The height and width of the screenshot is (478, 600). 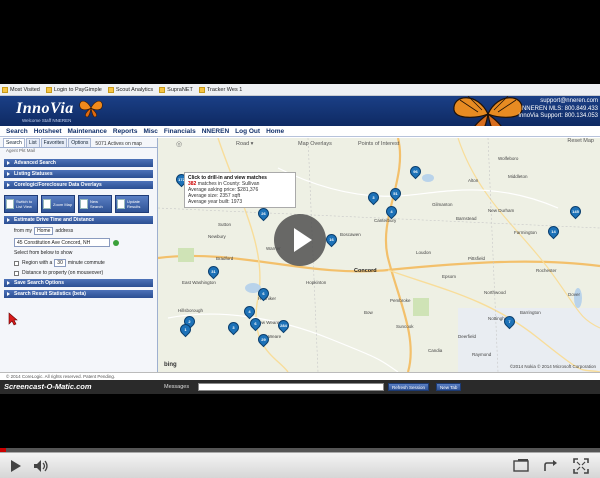 I want to click on region-checkbox, so click(x=16, y=263).